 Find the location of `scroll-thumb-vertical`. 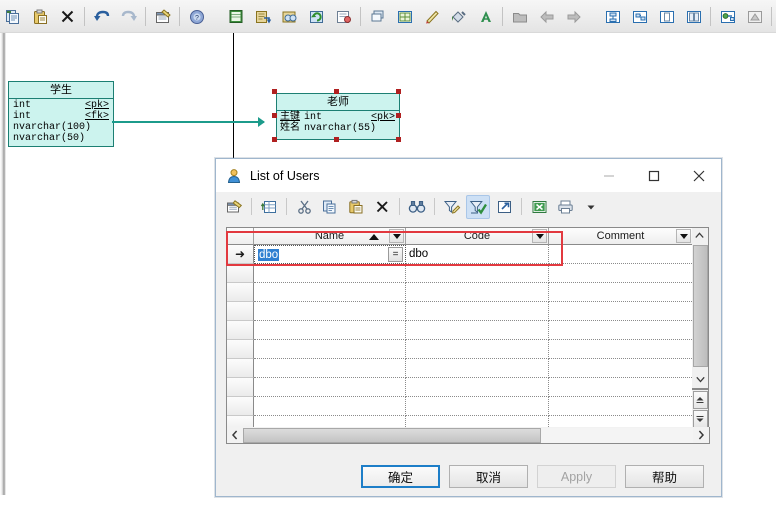

scroll-thumb-vertical is located at coordinates (700, 306).